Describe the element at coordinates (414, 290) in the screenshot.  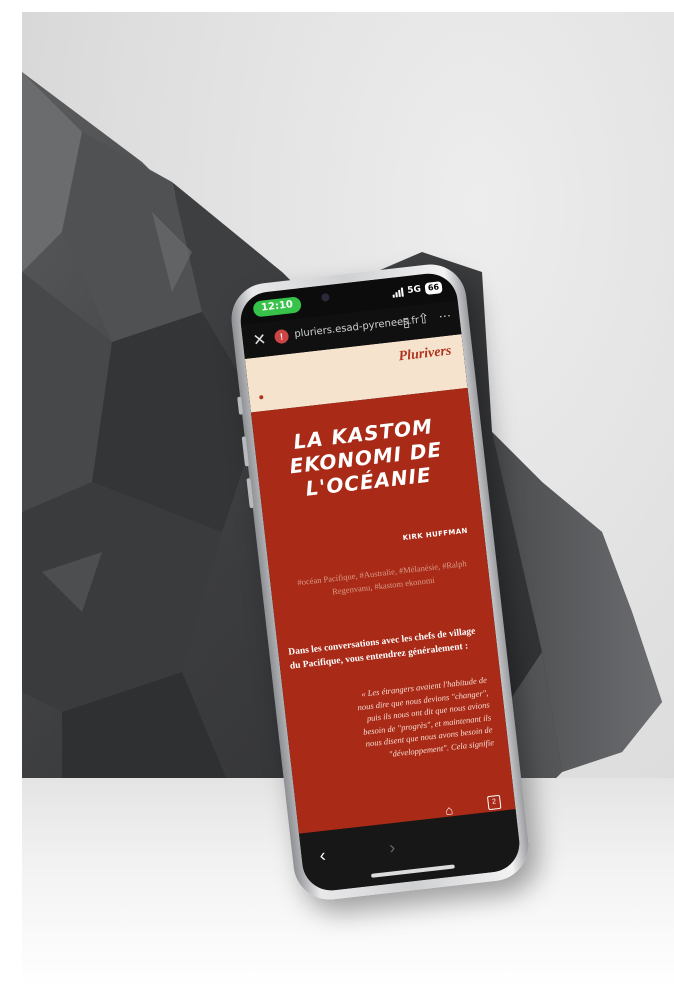
I see `network-label: 5G` at that location.